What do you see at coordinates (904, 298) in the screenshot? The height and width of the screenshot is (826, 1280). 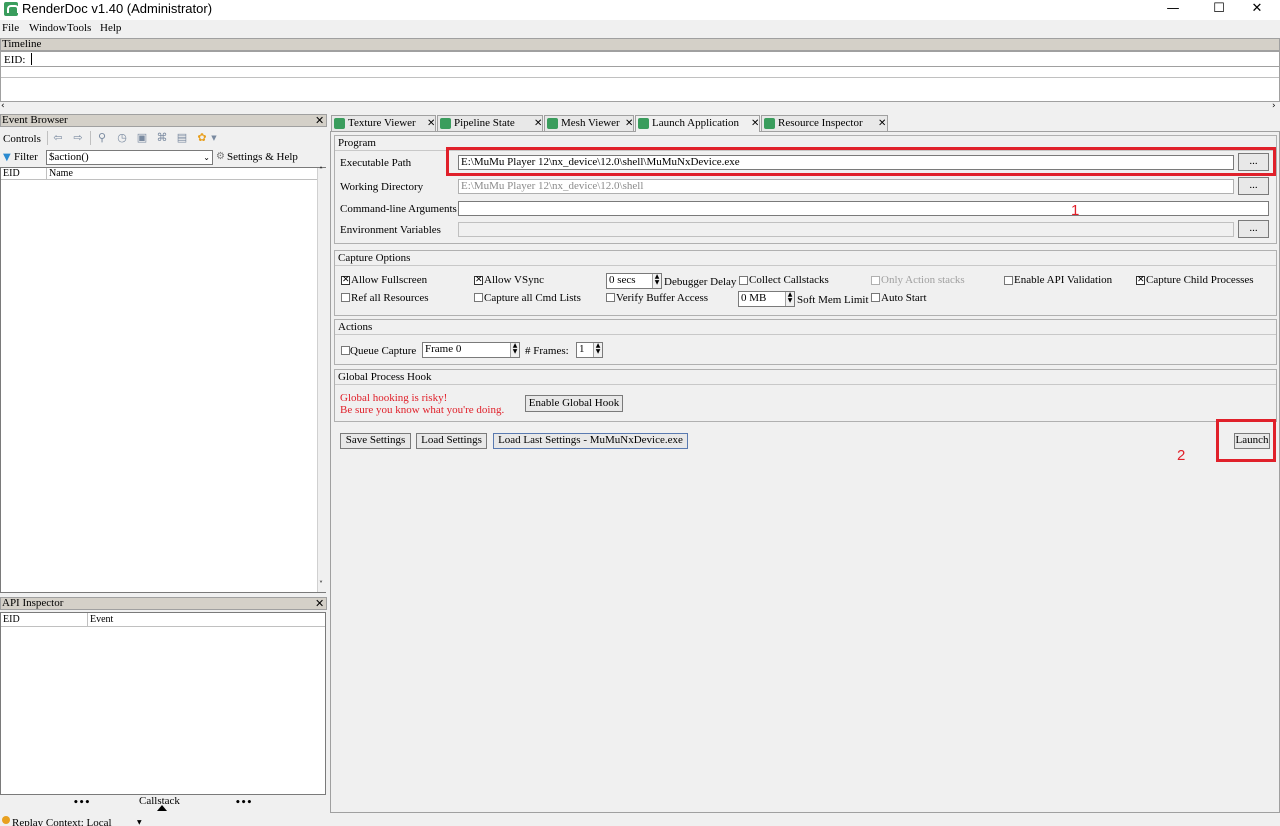 I see `auto-start-label: Auto Start` at bounding box center [904, 298].